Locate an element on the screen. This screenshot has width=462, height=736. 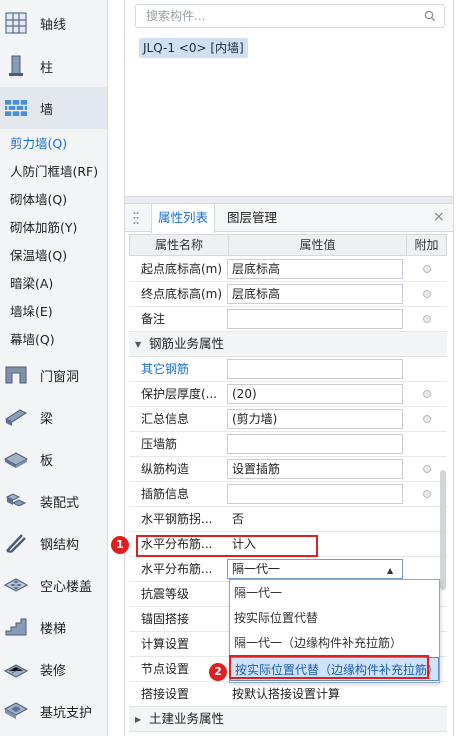
sidebar-item-slab: 板 is located at coordinates (53, 459).